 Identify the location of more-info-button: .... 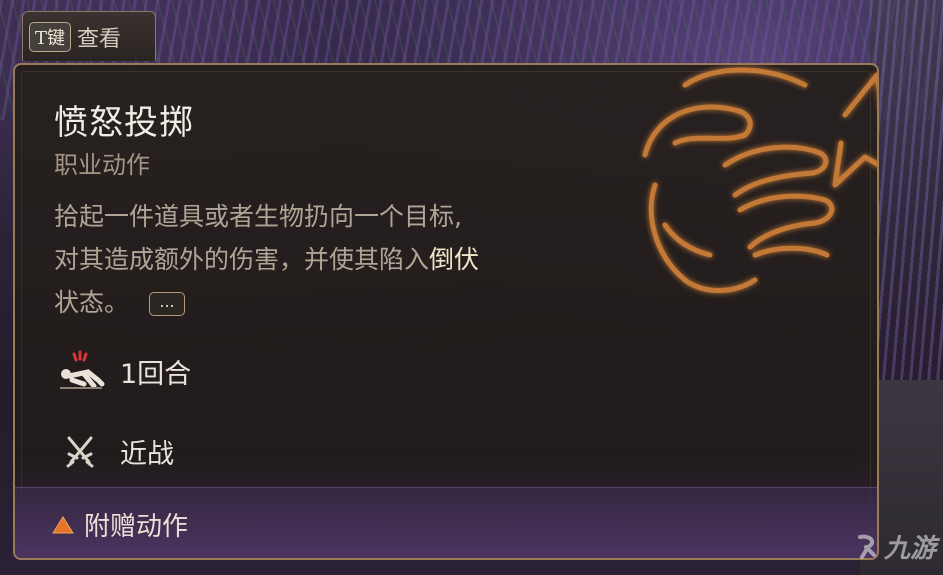
(167, 304).